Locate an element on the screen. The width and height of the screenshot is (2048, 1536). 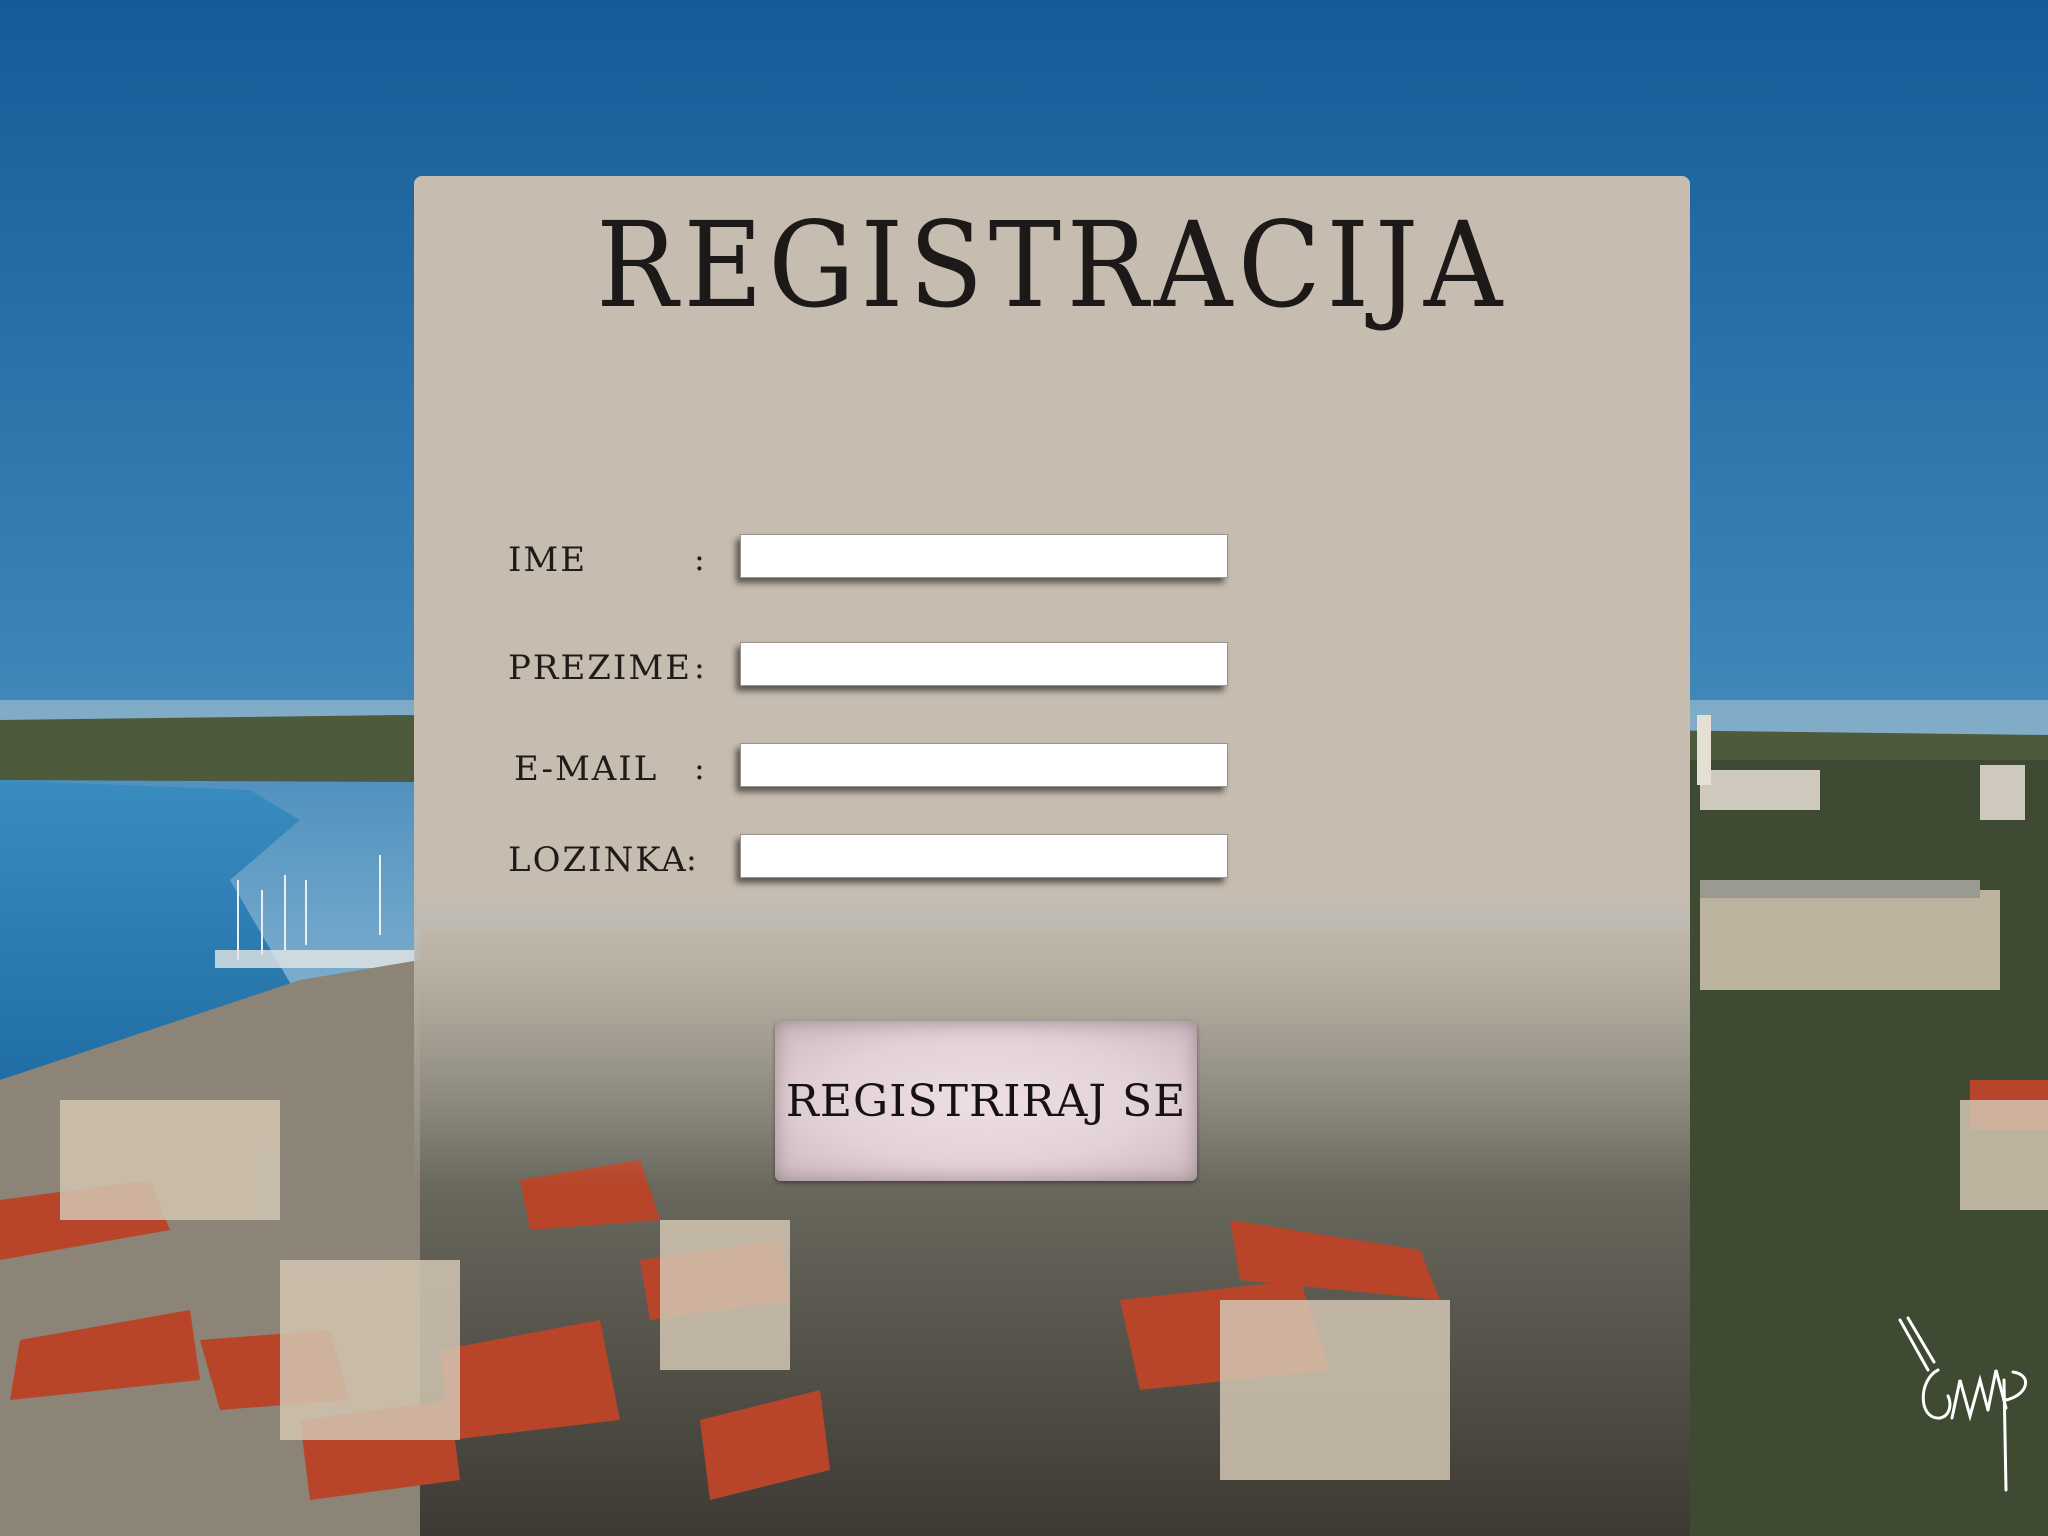
right-roof is located at coordinates (1840, 889).